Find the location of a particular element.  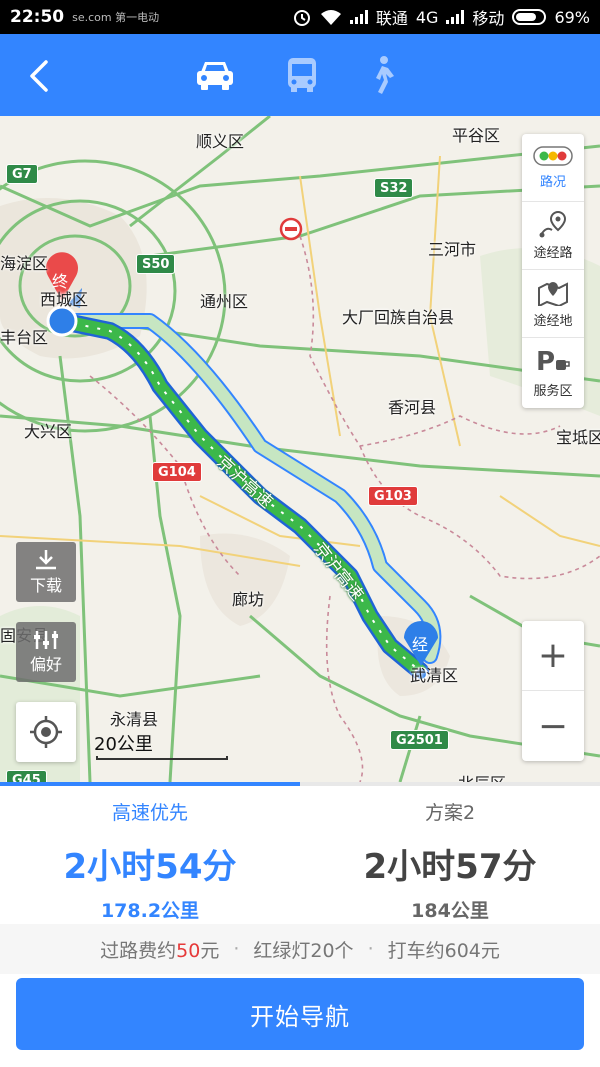

crosshair-icon is located at coordinates (46, 732).